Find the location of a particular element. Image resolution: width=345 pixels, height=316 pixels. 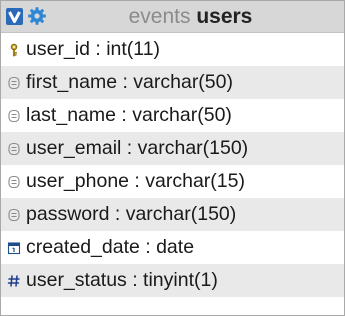

column-label: user_id : int(11) is located at coordinates (93, 49).